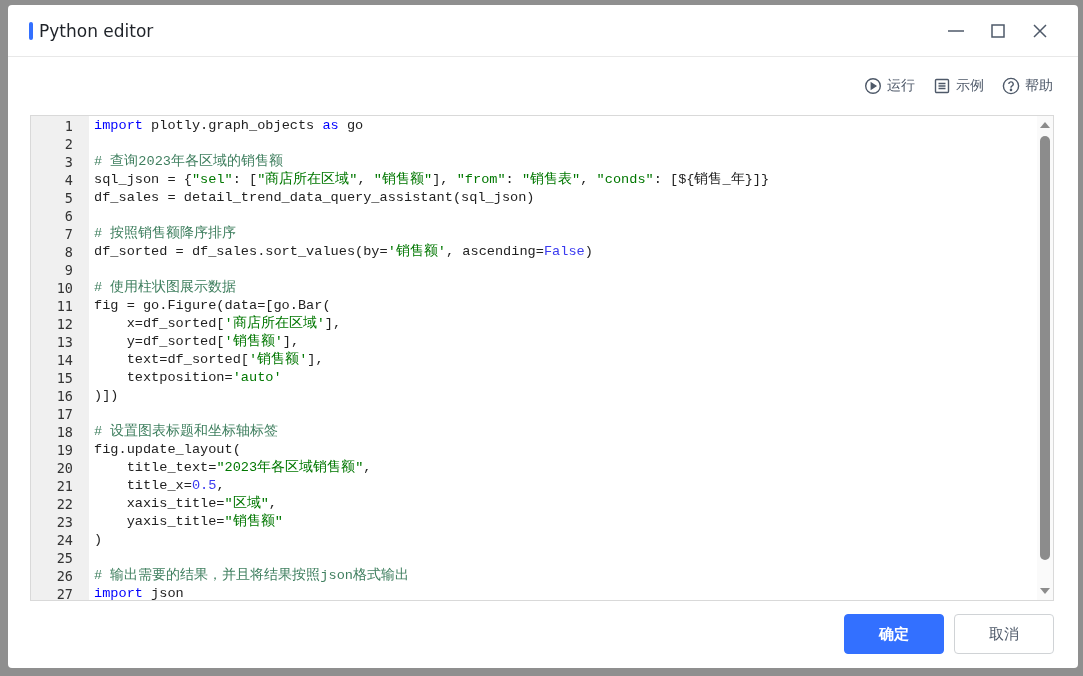 Image resolution: width=1083 pixels, height=676 pixels. Describe the element at coordinates (97, 30) in the screenshot. I see `window-title: Python editor` at that location.